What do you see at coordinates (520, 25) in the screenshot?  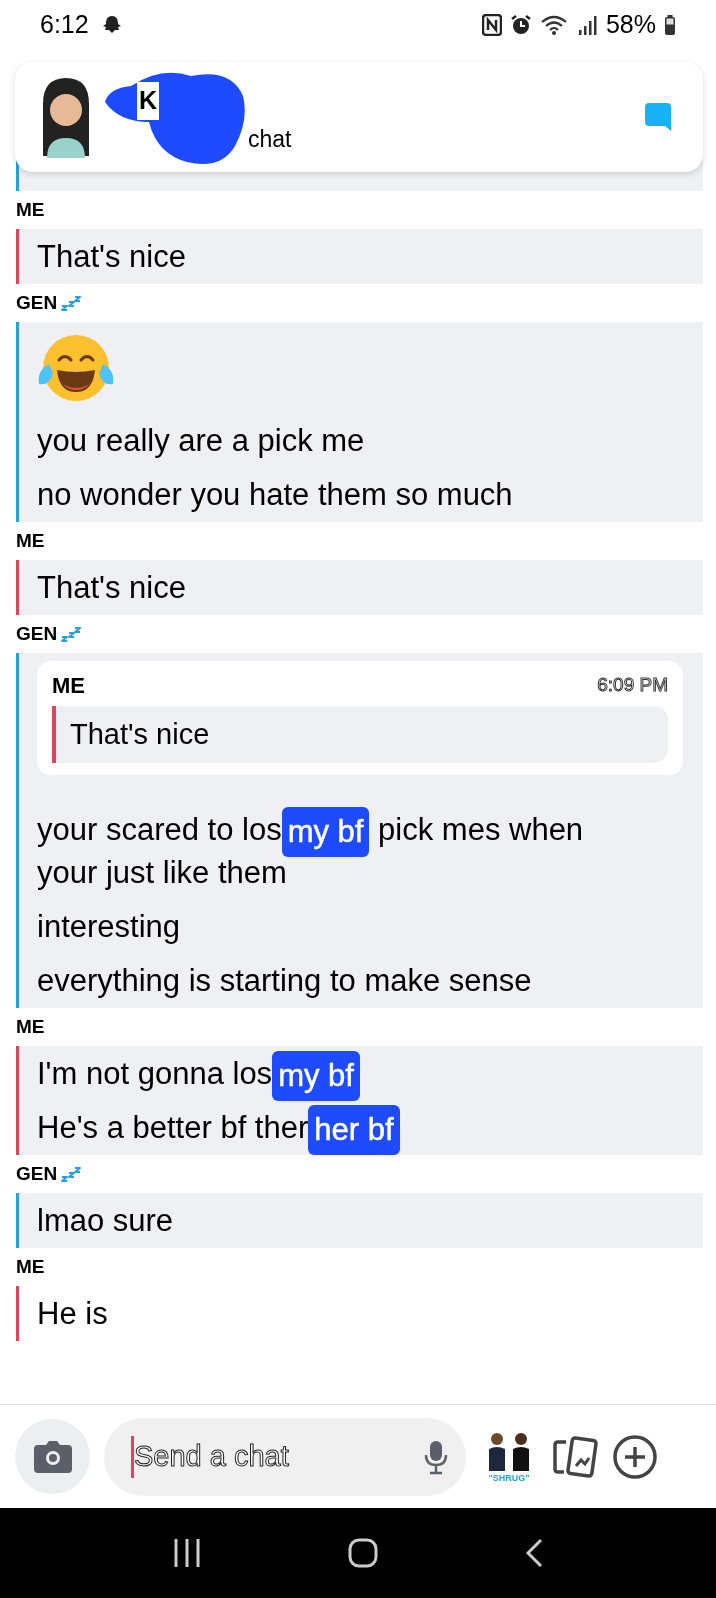 I see `alarm-icon` at bounding box center [520, 25].